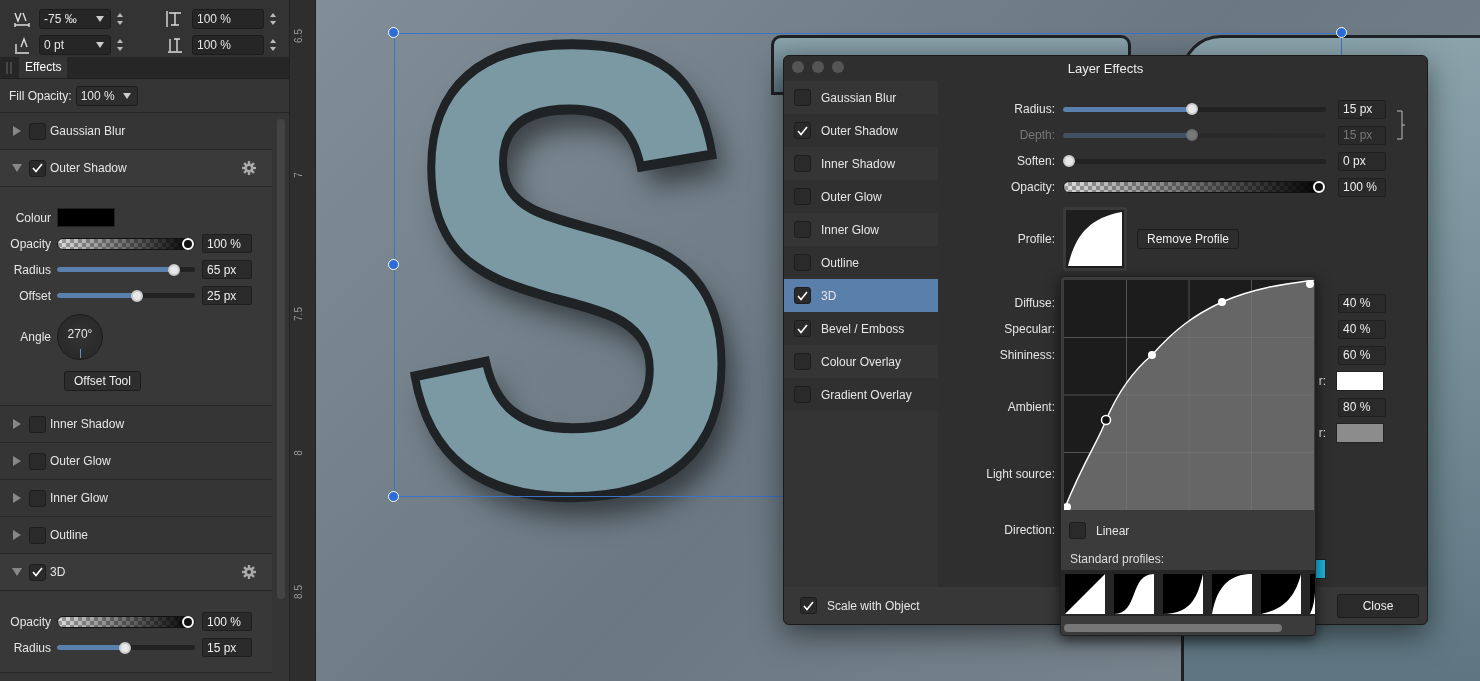 The width and height of the screenshot is (1480, 681). Describe the element at coordinates (298, 453) in the screenshot. I see `ruler-mark: 8` at that location.